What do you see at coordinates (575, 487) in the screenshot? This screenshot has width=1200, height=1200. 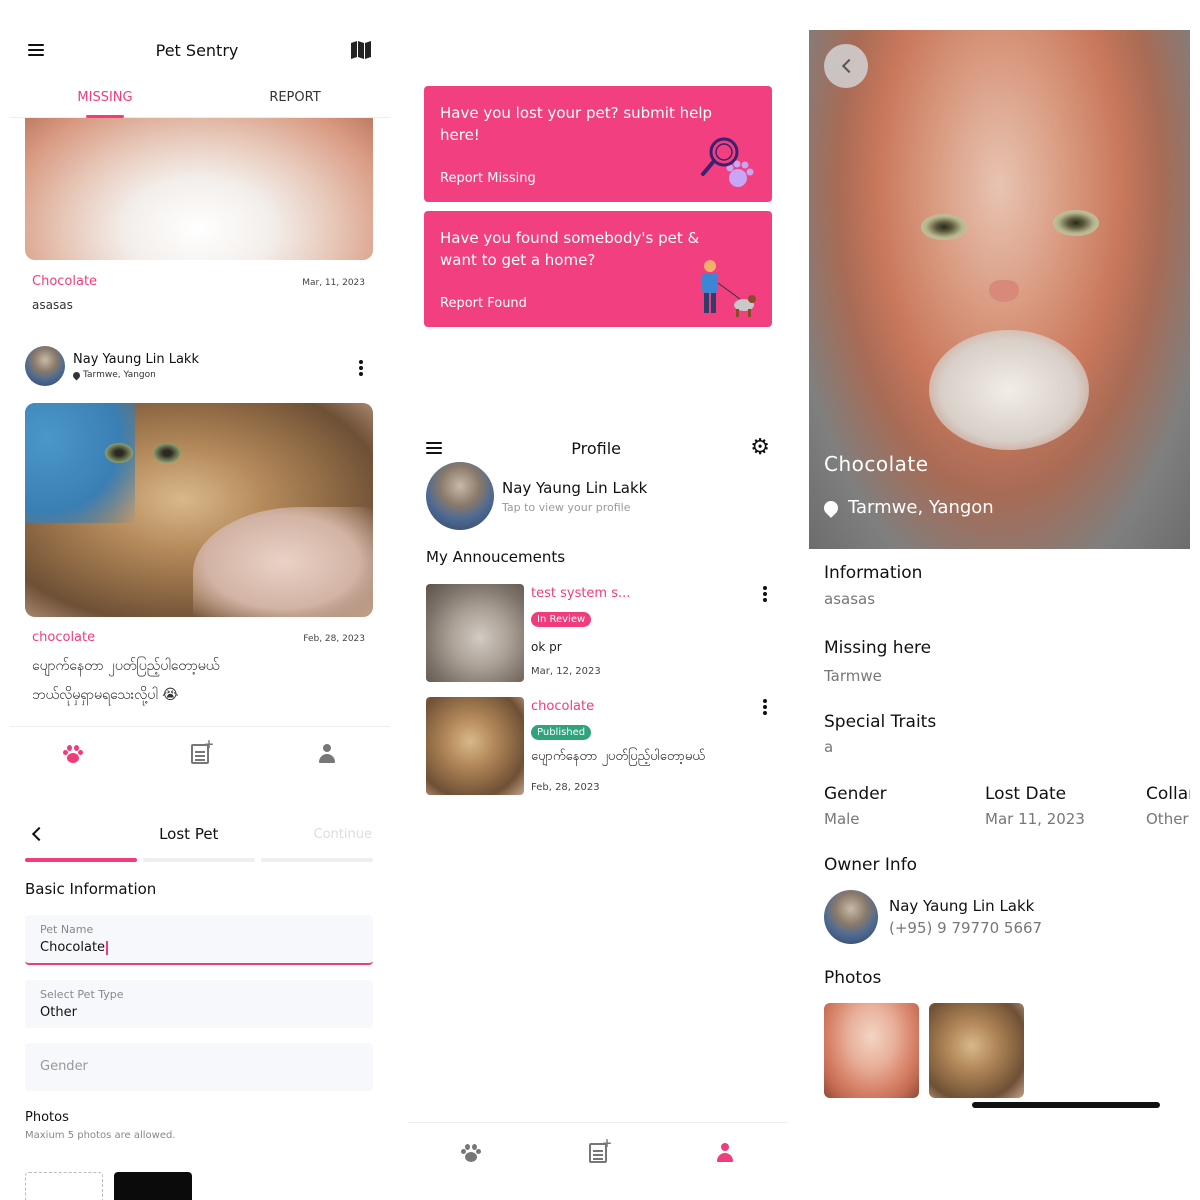 I see `profile-name: Nay Yaung Lin Lakk` at bounding box center [575, 487].